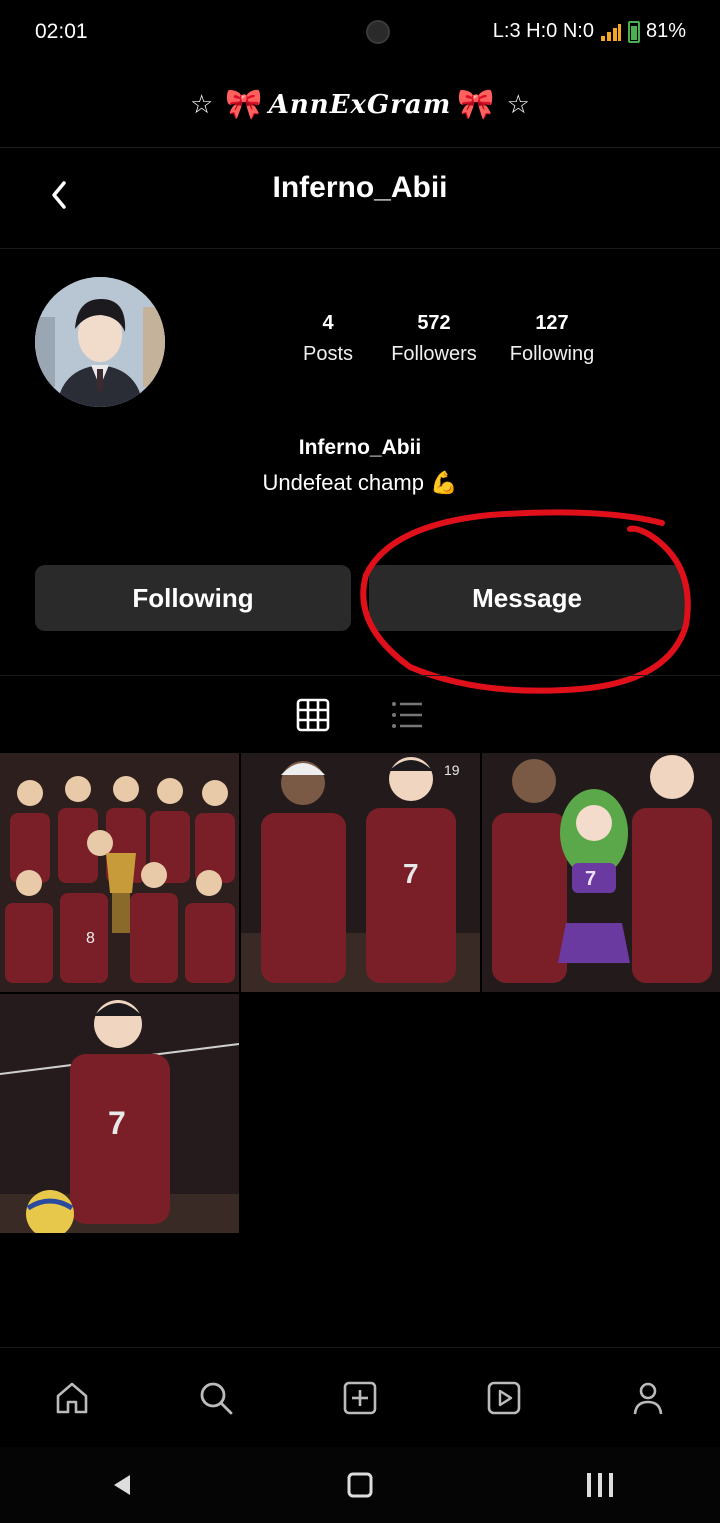 This screenshot has width=720, height=1523. I want to click on posts-label: Posts, so click(328, 354).